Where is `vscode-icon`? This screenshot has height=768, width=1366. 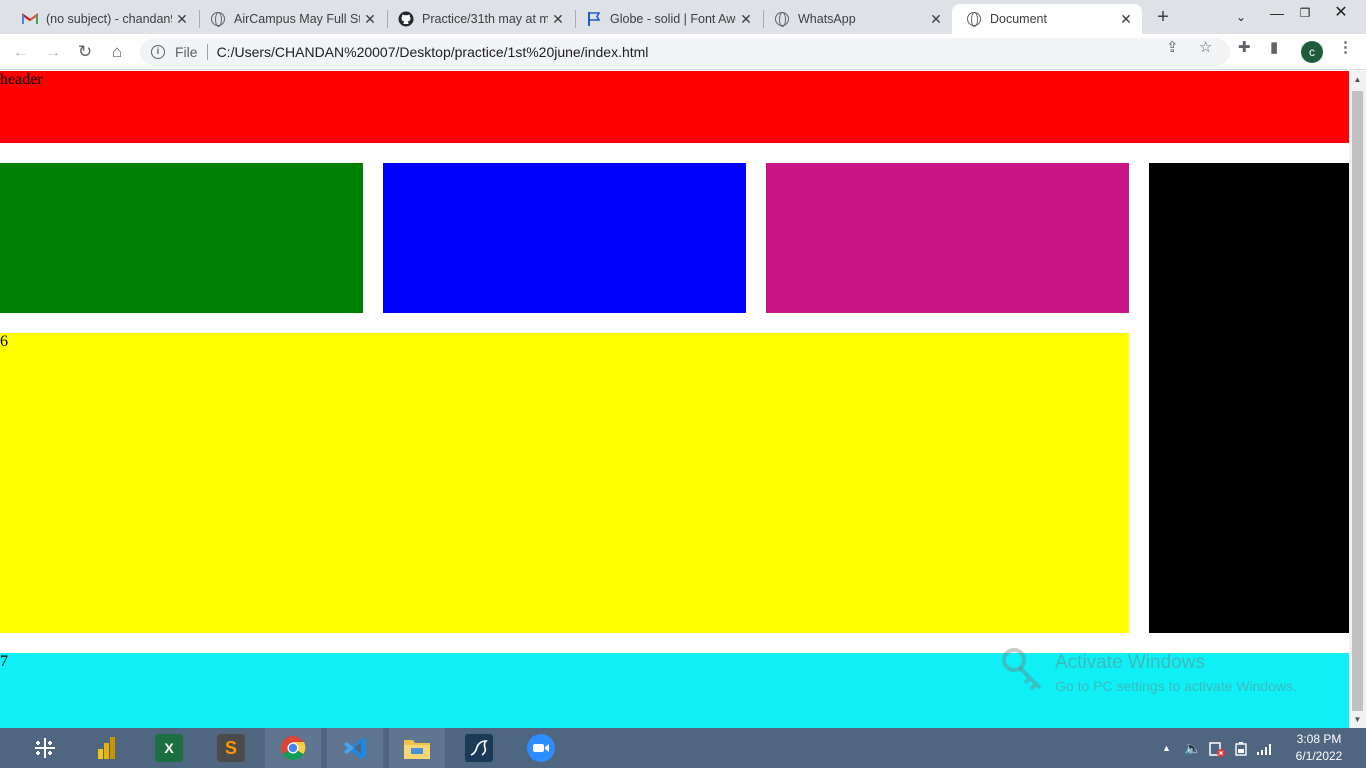
vscode-icon is located at coordinates (355, 748).